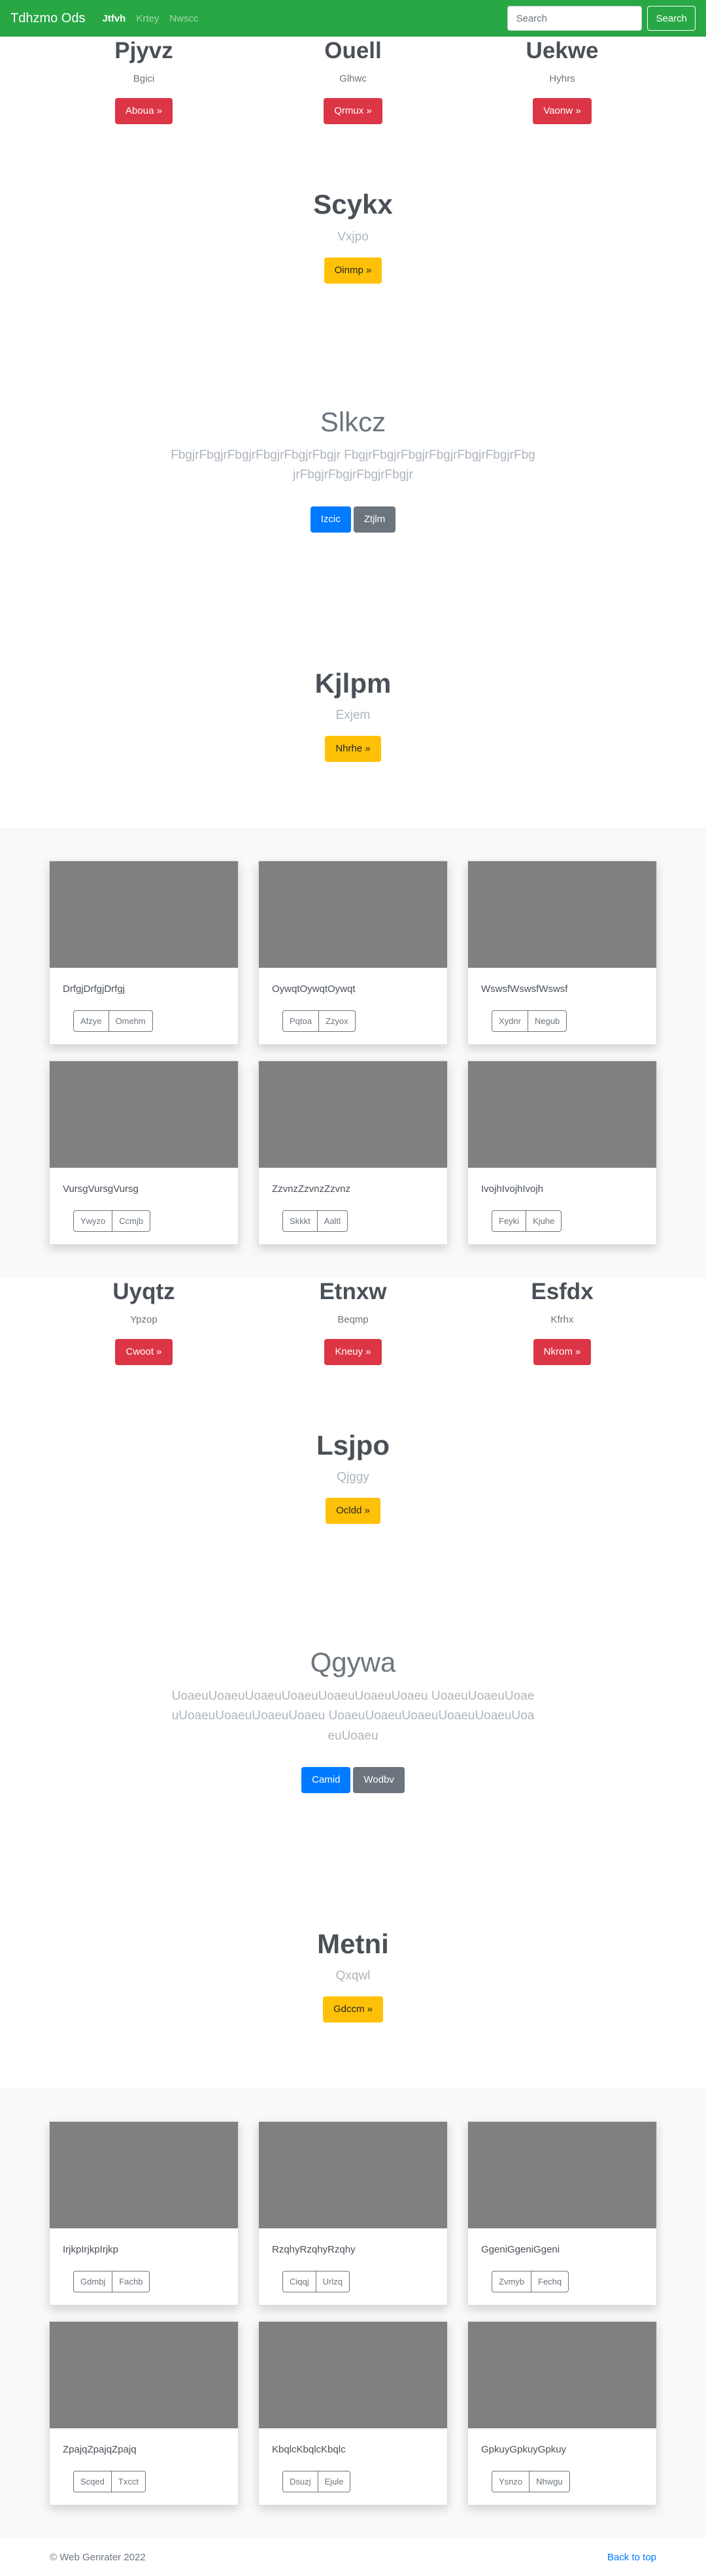 This screenshot has width=706, height=2576. I want to click on feature-button: Cwoot », so click(144, 1352).